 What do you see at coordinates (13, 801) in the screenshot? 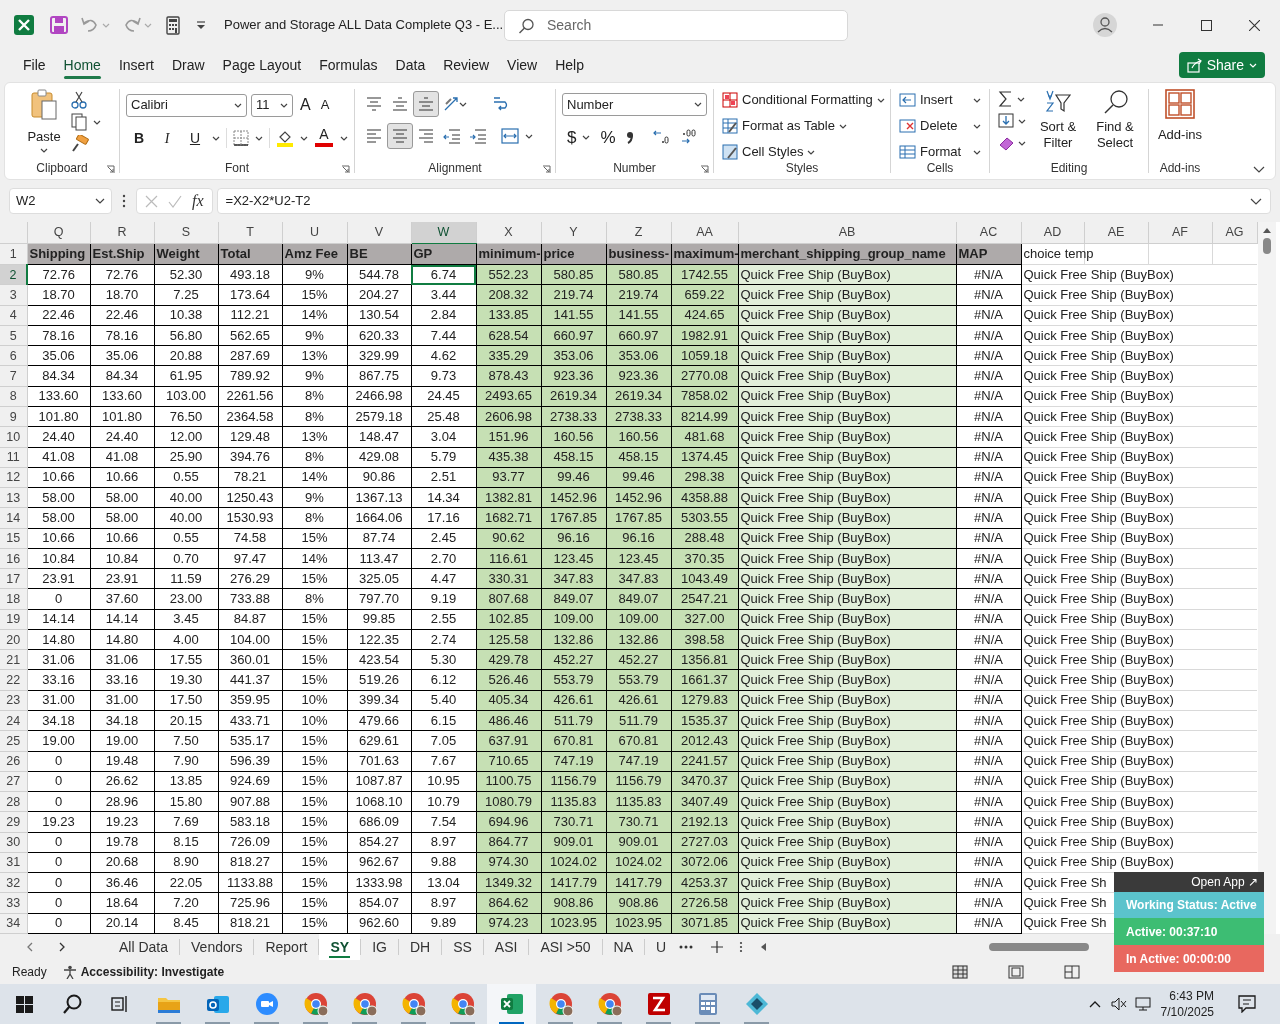
I see `row-header: 28` at bounding box center [13, 801].